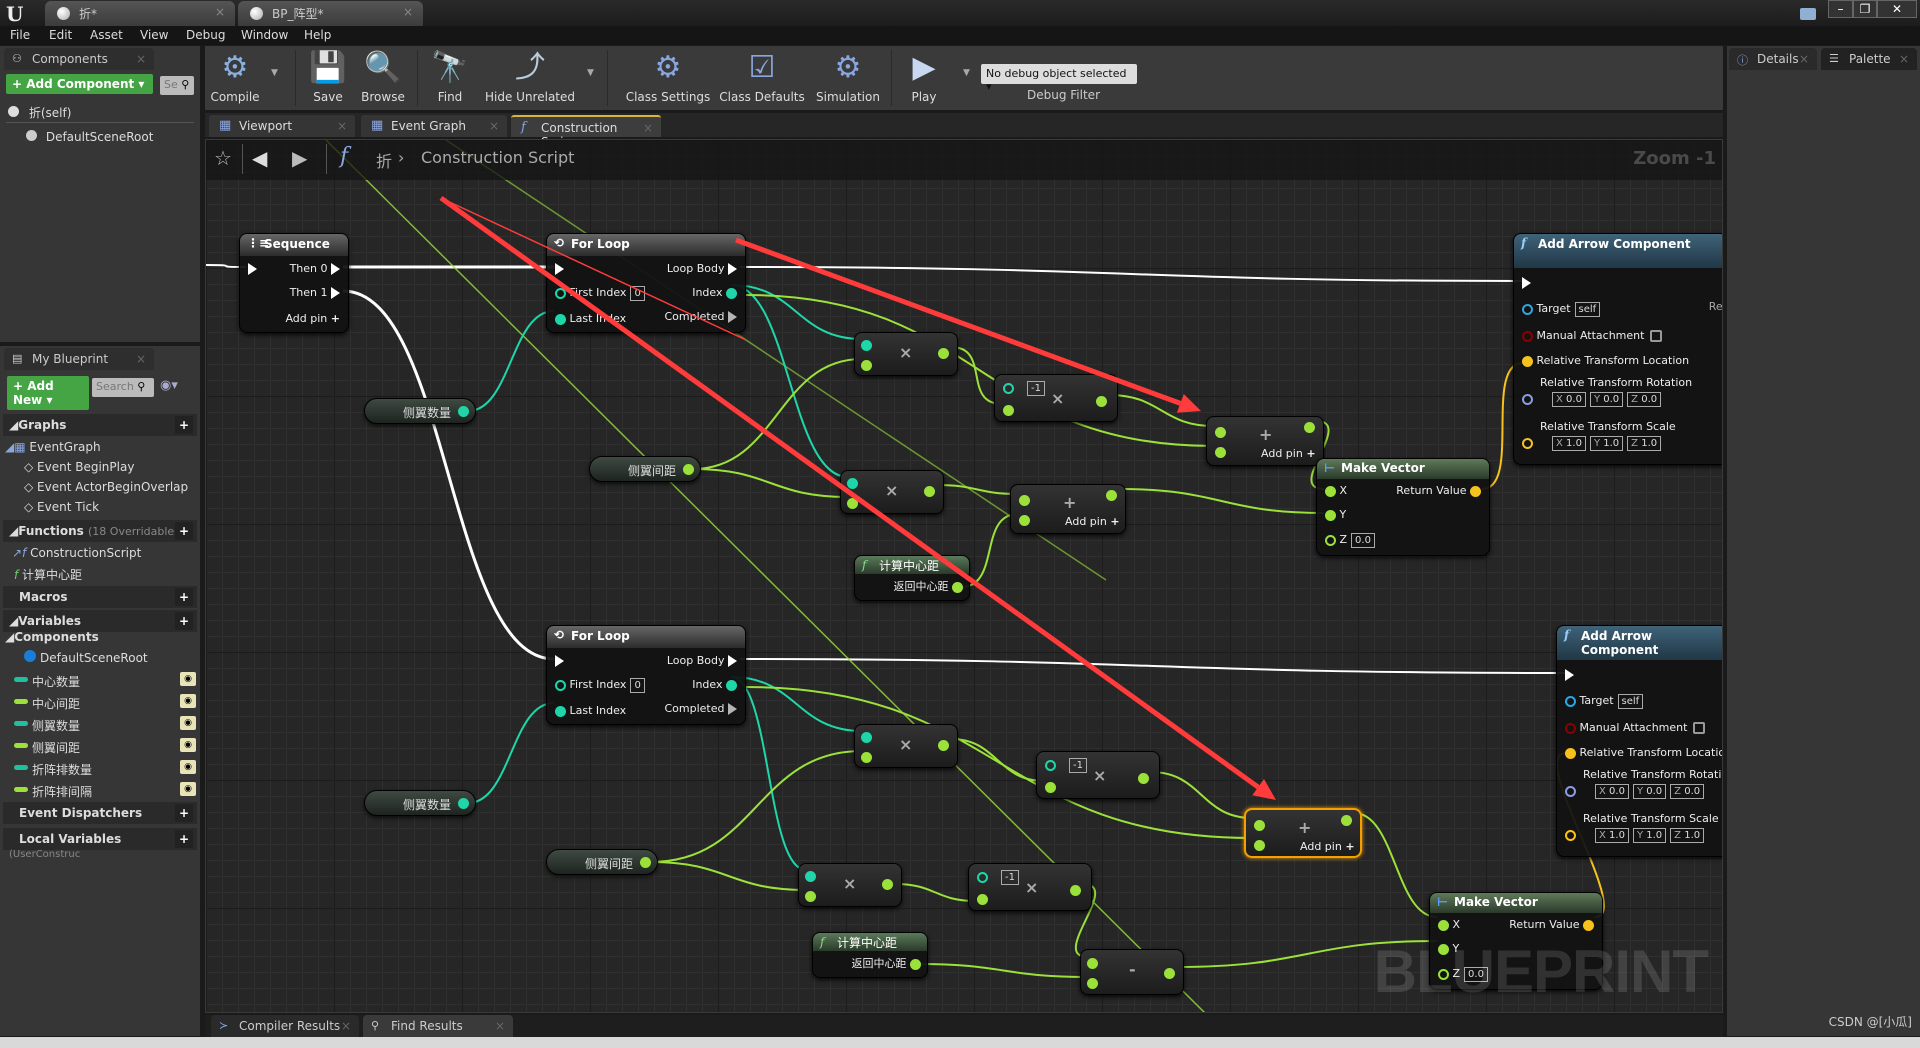 This screenshot has width=1920, height=1048. Describe the element at coordinates (123, 387) in the screenshot. I see `my-blueprint-search-input: Search ⚲` at that location.